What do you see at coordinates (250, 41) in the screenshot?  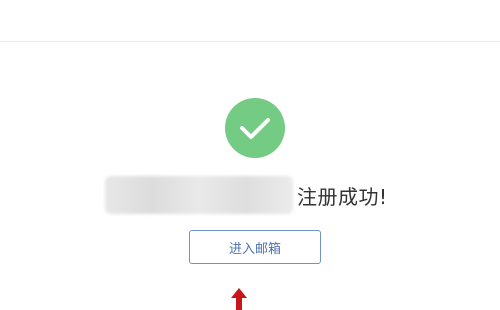 I see `header-divider` at bounding box center [250, 41].